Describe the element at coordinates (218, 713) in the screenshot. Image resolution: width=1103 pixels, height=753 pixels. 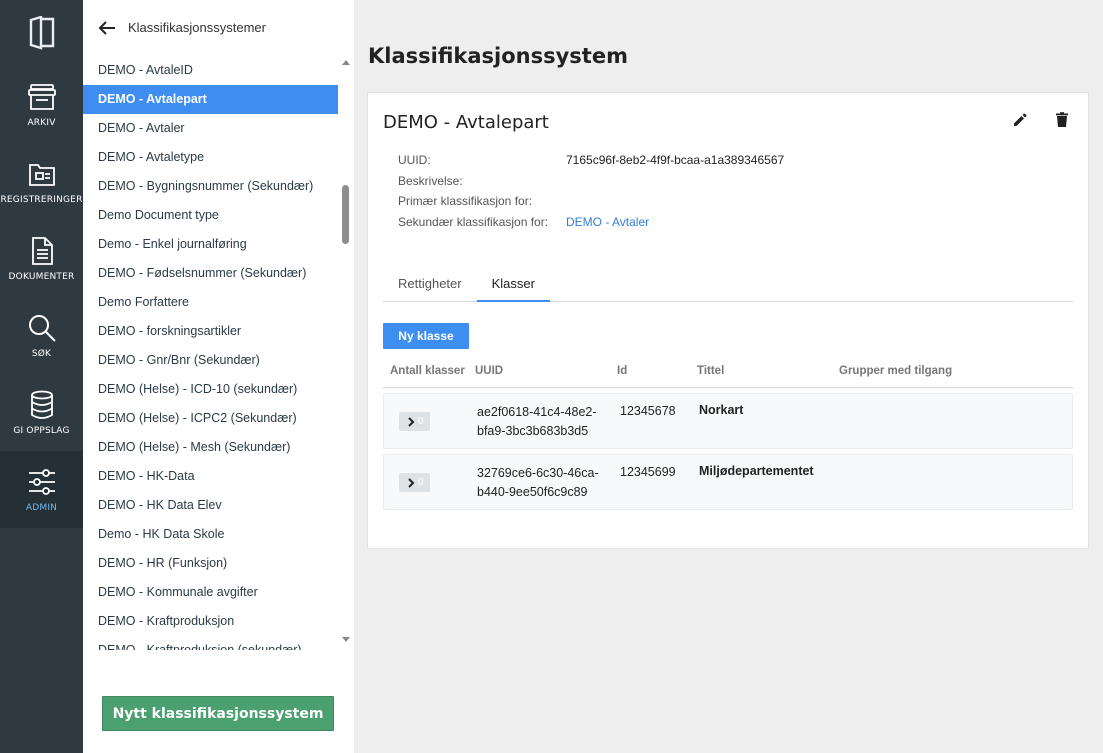
I see `new-classification-system-button: Nytt klassifikasjonssystem` at that location.